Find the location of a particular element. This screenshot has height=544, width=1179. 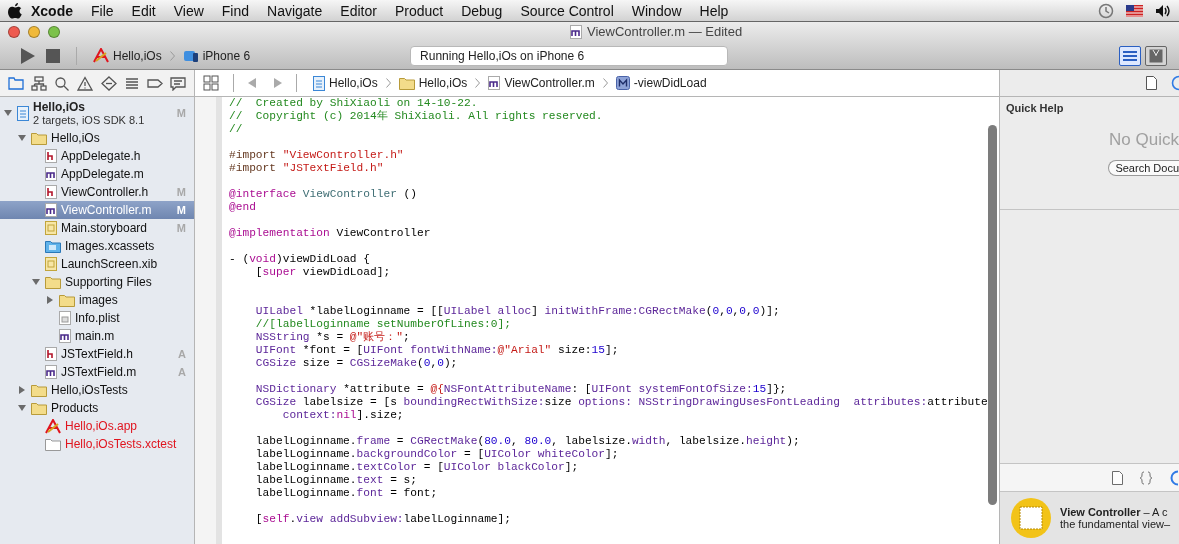

jump-bar-item: -viewDidLoad is located at coordinates (661, 83).